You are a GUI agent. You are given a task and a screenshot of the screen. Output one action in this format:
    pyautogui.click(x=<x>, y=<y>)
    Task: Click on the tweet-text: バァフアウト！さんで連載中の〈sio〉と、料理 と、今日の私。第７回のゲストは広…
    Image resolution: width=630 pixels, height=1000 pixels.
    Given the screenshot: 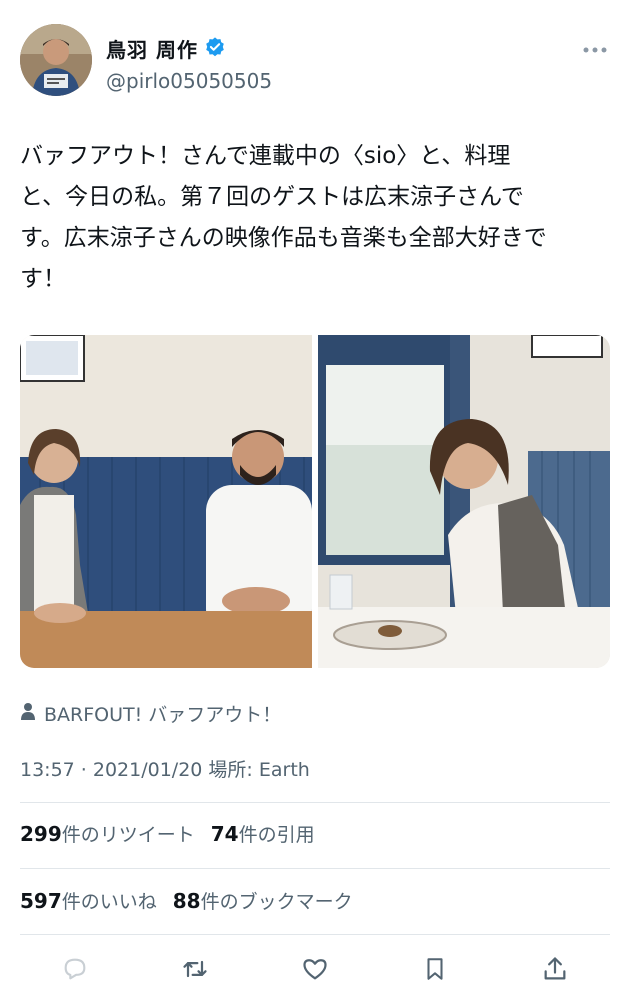 What is the action you would take?
    pyautogui.click(x=283, y=217)
    